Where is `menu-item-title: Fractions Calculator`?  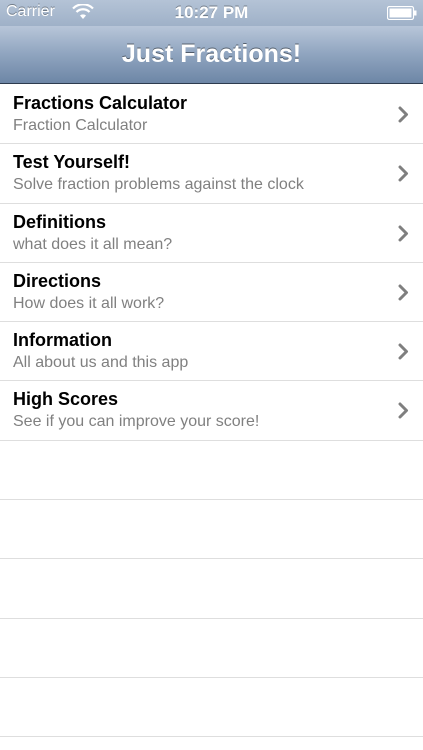
menu-item-title: Fractions Calculator is located at coordinates (100, 103).